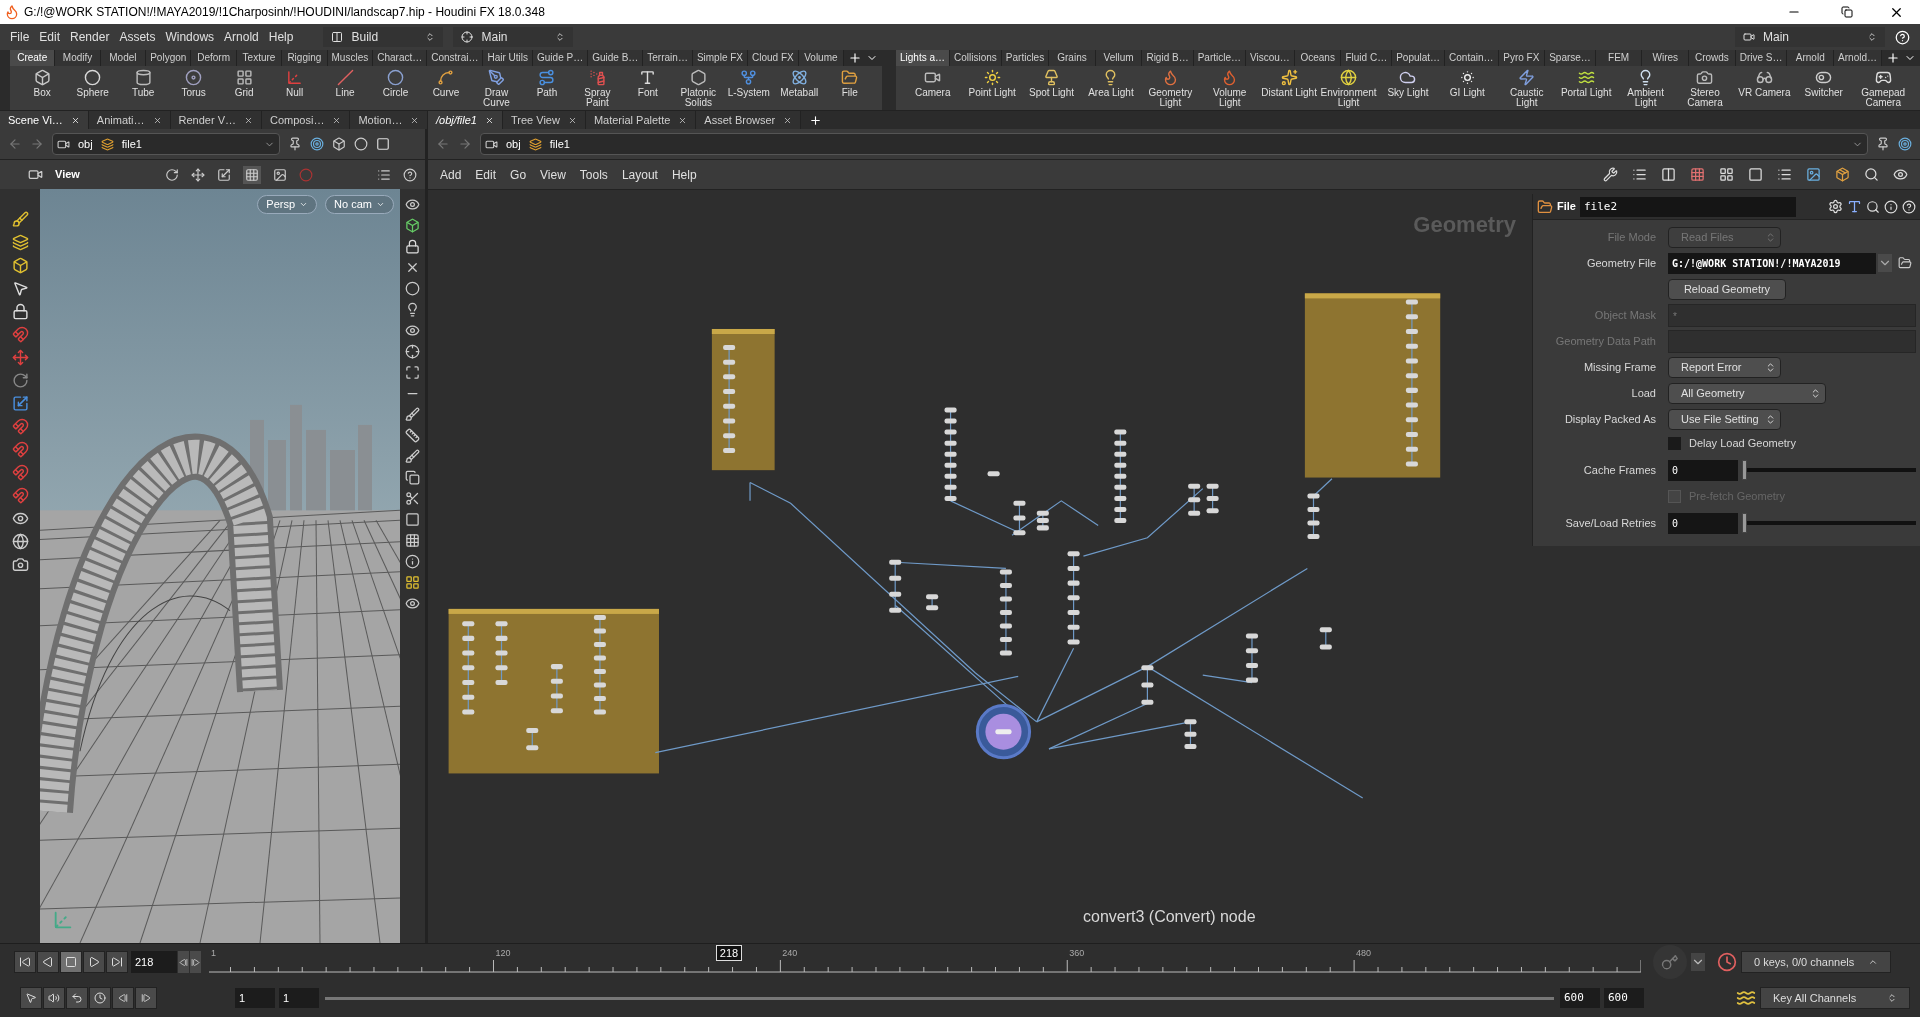  I want to click on shelf-tool: Platonic Solids, so click(698, 88).